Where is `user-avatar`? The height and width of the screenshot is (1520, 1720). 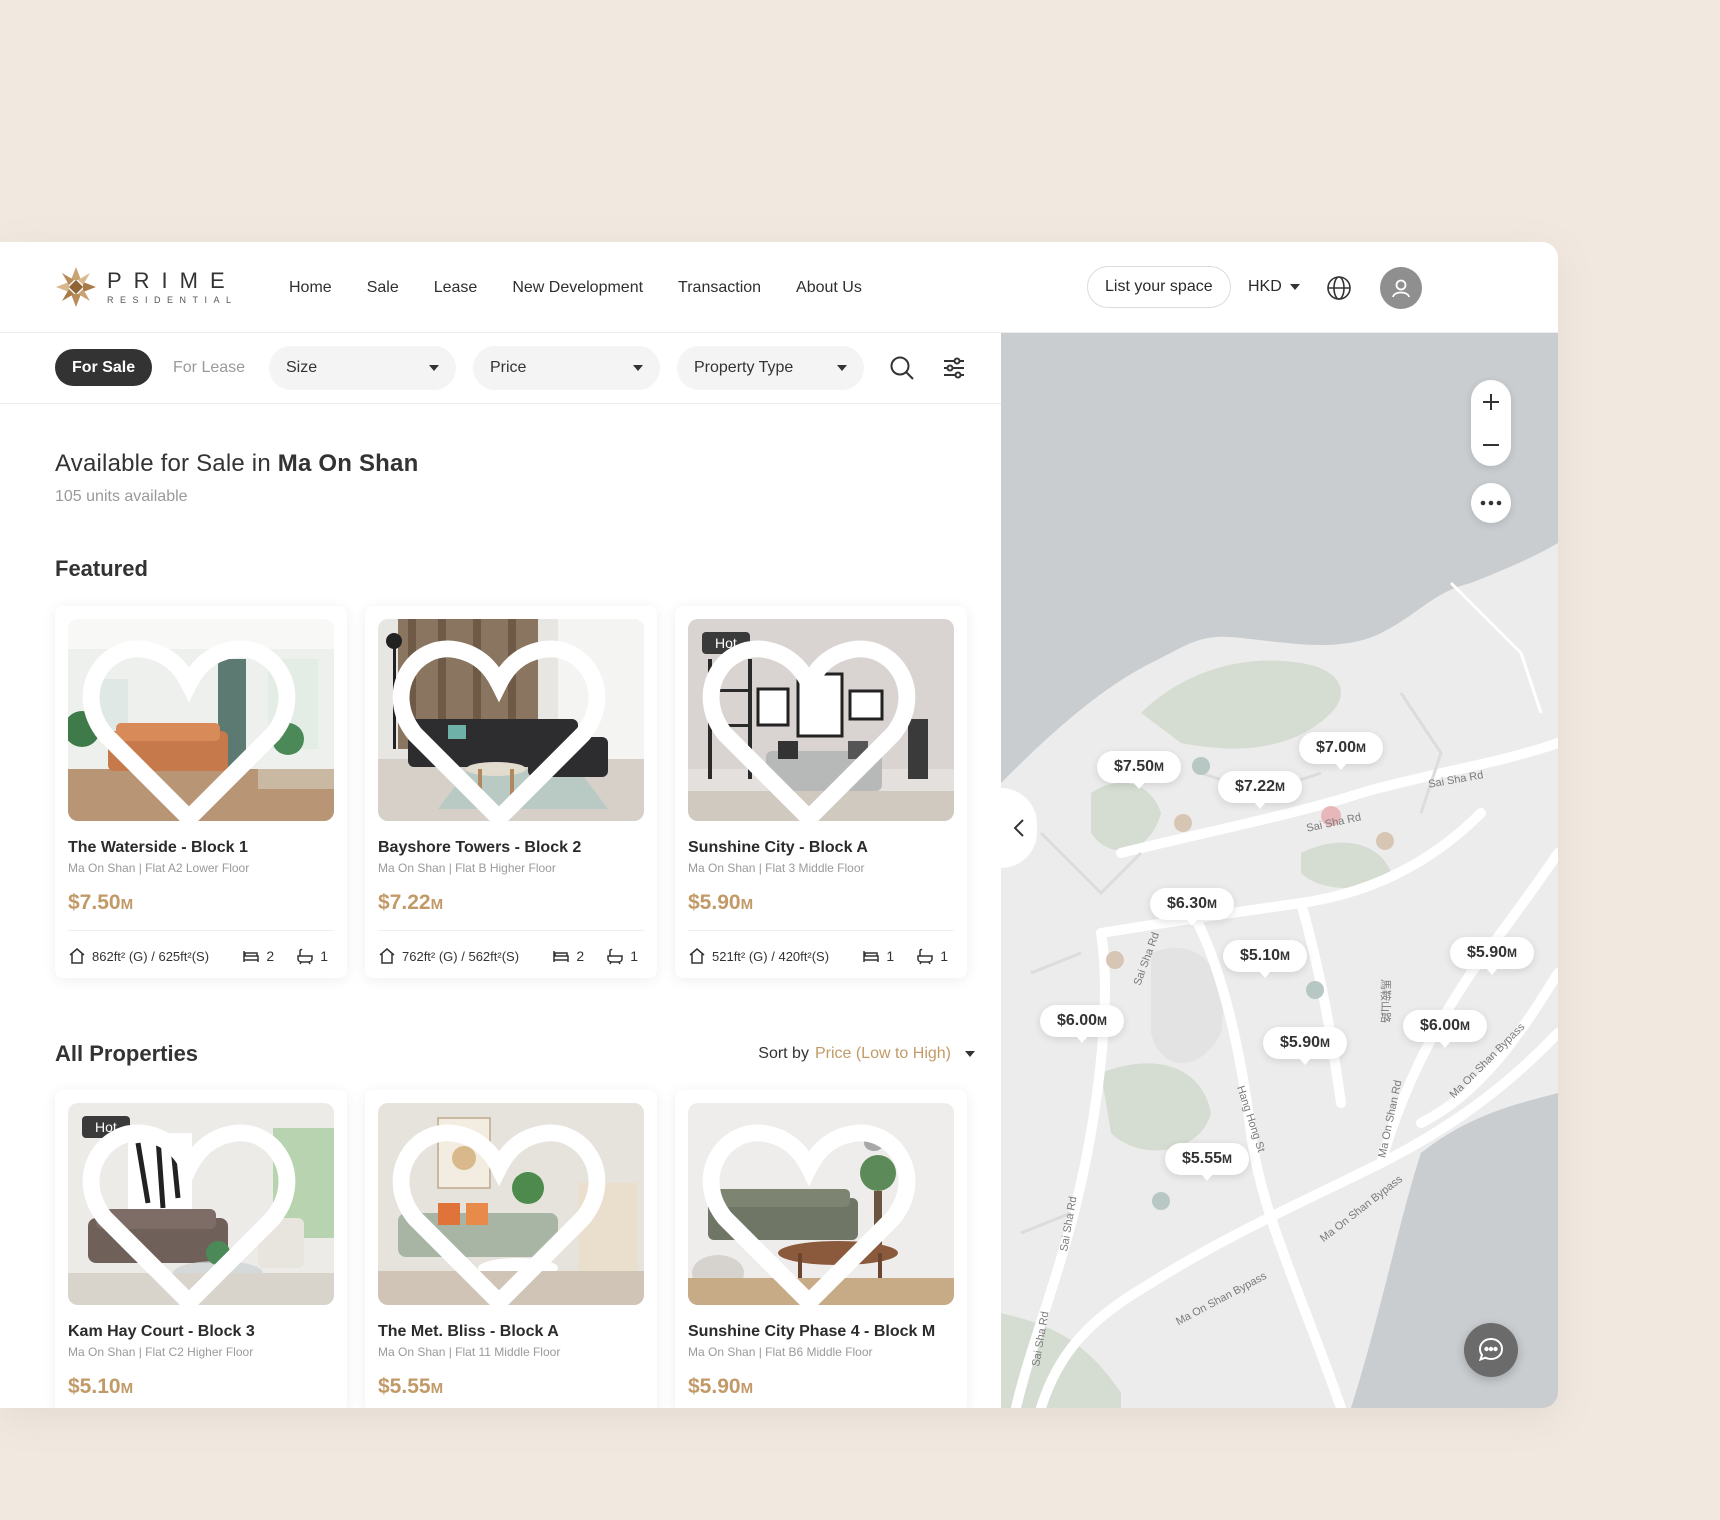 user-avatar is located at coordinates (1401, 288).